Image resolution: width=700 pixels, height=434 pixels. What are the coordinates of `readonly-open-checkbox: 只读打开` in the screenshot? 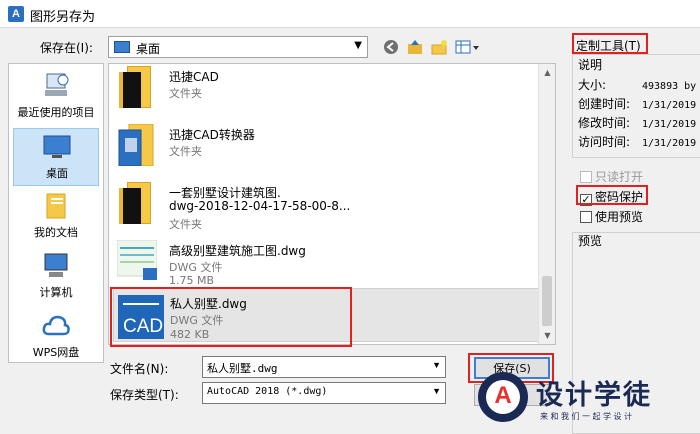 It's located at (611, 176).